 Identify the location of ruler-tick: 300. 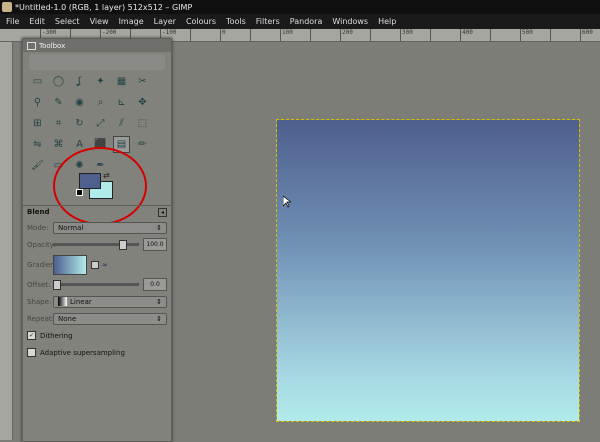
(406, 35).